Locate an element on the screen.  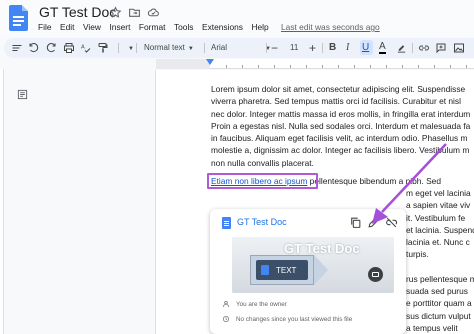
horizontal-ruler is located at coordinates (315, 64).